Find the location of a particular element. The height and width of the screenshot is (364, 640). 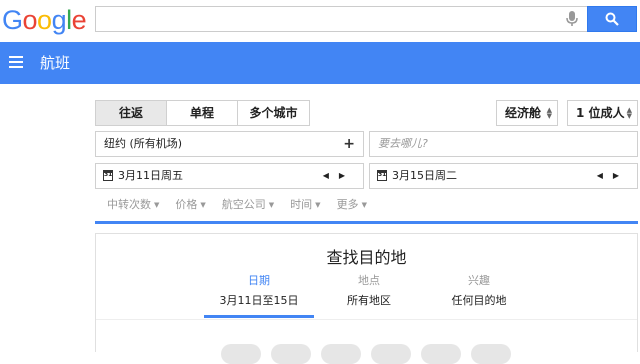

filter-bar: 中转次数 ▼ 价格 ▼ 航空公司 ▼ 时间 ▼ 更多 ▼ is located at coordinates (245, 204).